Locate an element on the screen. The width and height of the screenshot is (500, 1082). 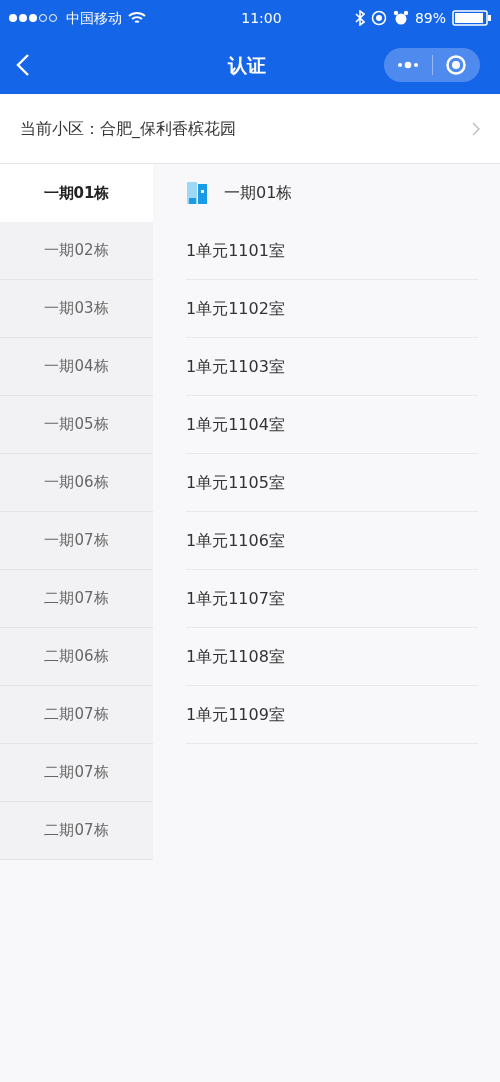
room-item: 1单元1103室 is located at coordinates (332, 367).